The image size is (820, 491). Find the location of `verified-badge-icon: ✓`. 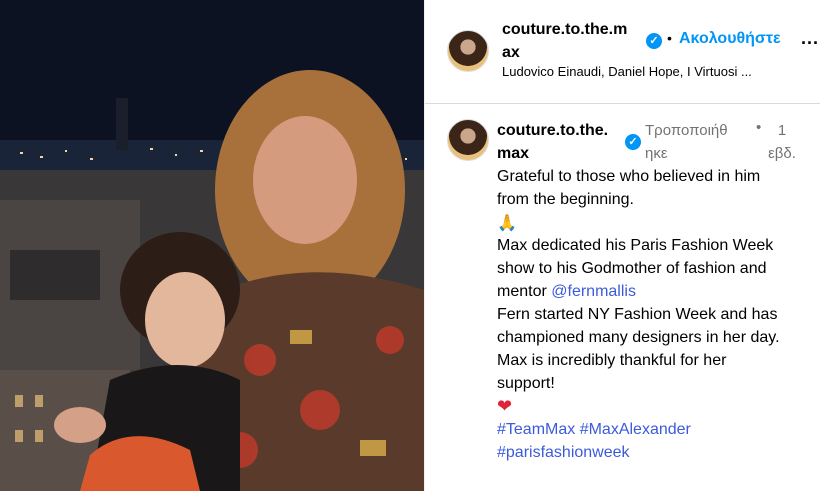

verified-badge-icon: ✓ is located at coordinates (654, 41).